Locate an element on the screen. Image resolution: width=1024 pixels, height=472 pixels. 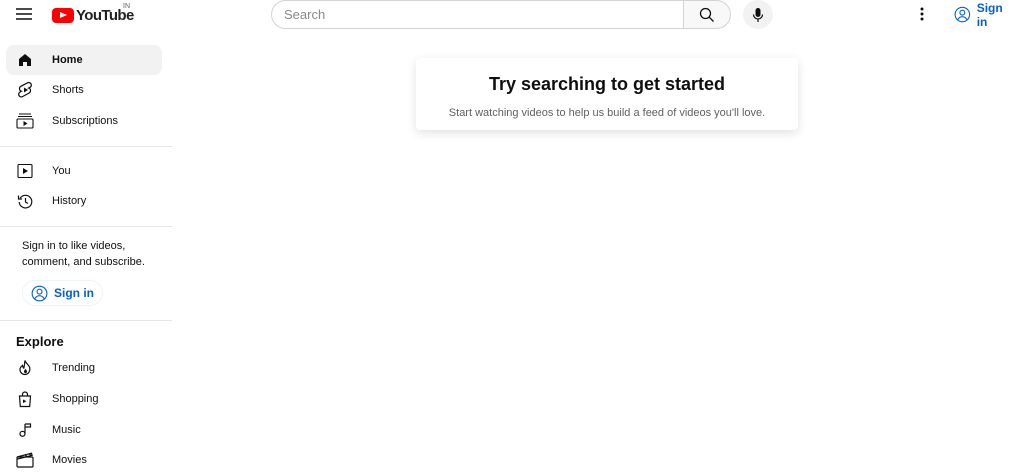
music-icon is located at coordinates (25, 430).